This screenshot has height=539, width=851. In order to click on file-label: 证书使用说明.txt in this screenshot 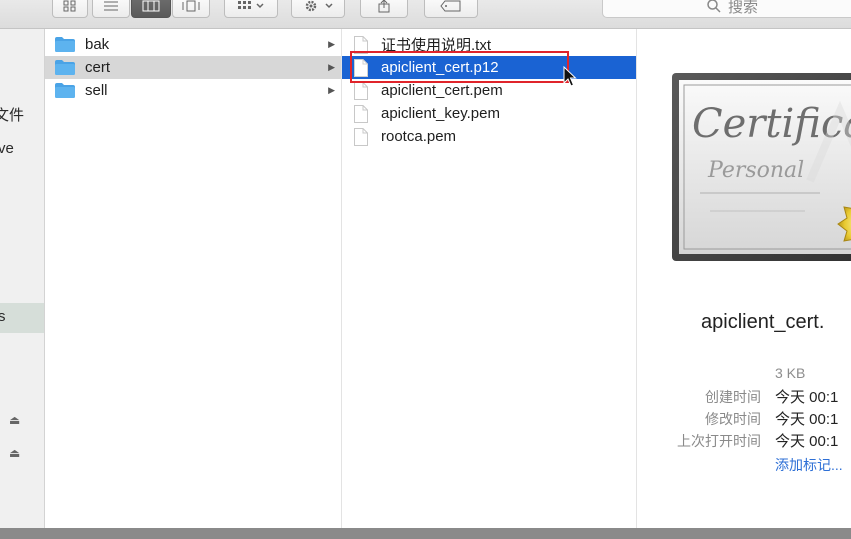, I will do `click(436, 45)`.